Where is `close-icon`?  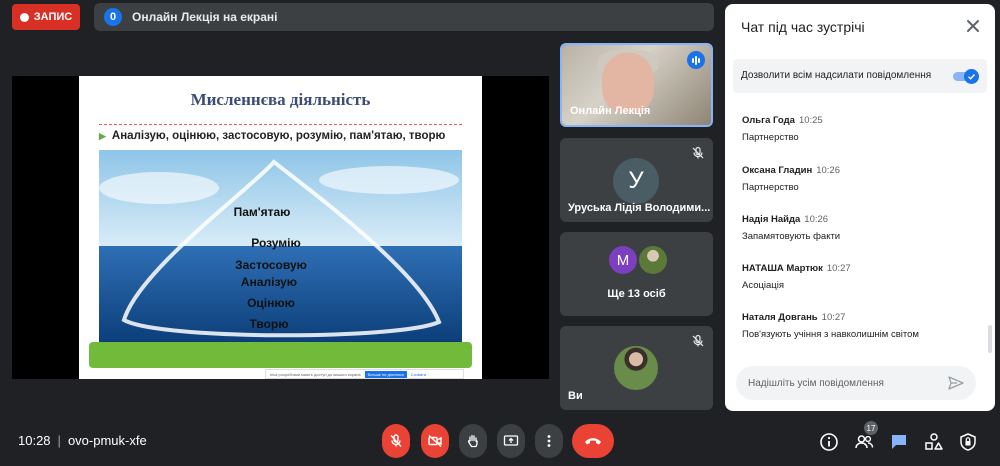 close-icon is located at coordinates (973, 26).